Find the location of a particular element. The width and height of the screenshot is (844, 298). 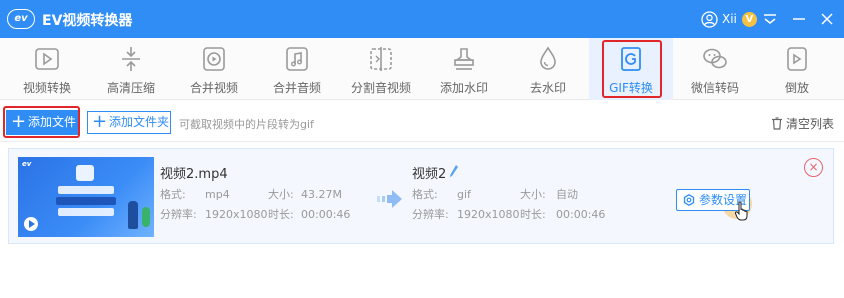

format-value: mp4 is located at coordinates (217, 194).